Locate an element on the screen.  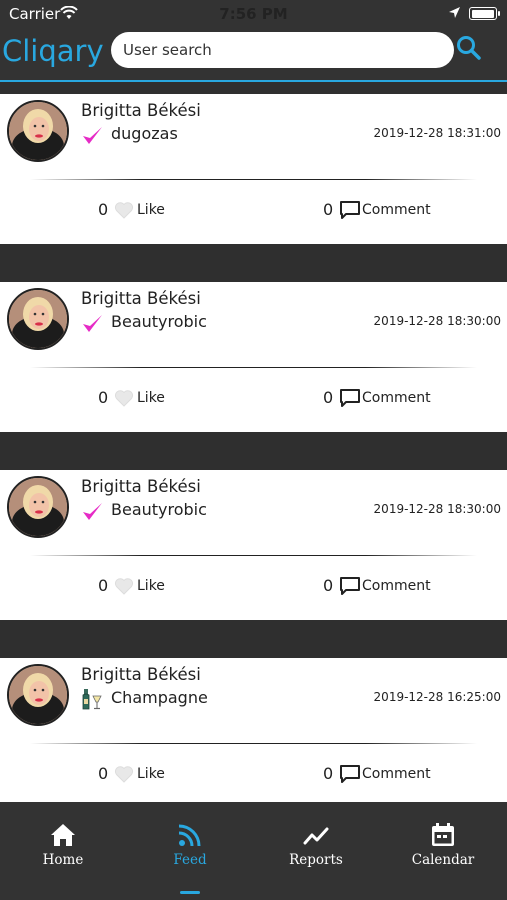
champagne-icon is located at coordinates (92, 699).